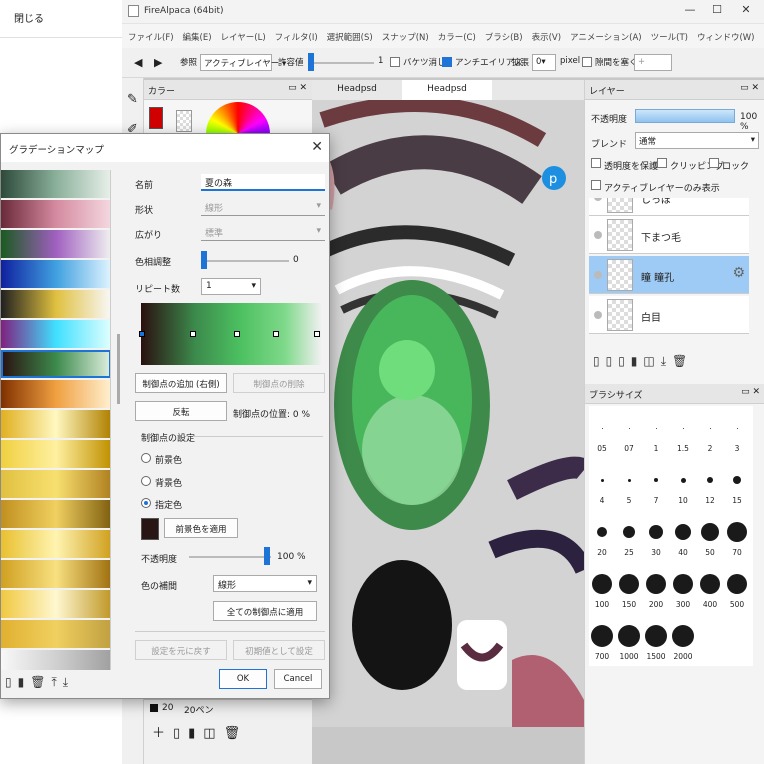  Describe the element at coordinates (710, 431) in the screenshot. I see `brush-size-item: 2` at that location.